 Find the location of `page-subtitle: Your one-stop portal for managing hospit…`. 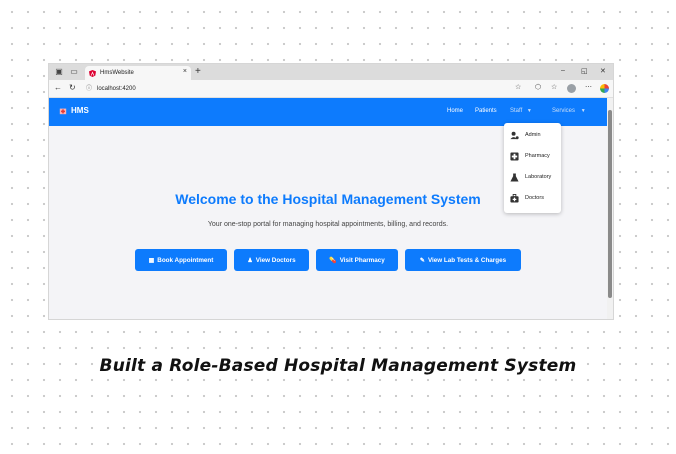

page-subtitle: Your one-stop portal for managing hospit… is located at coordinates (328, 224).